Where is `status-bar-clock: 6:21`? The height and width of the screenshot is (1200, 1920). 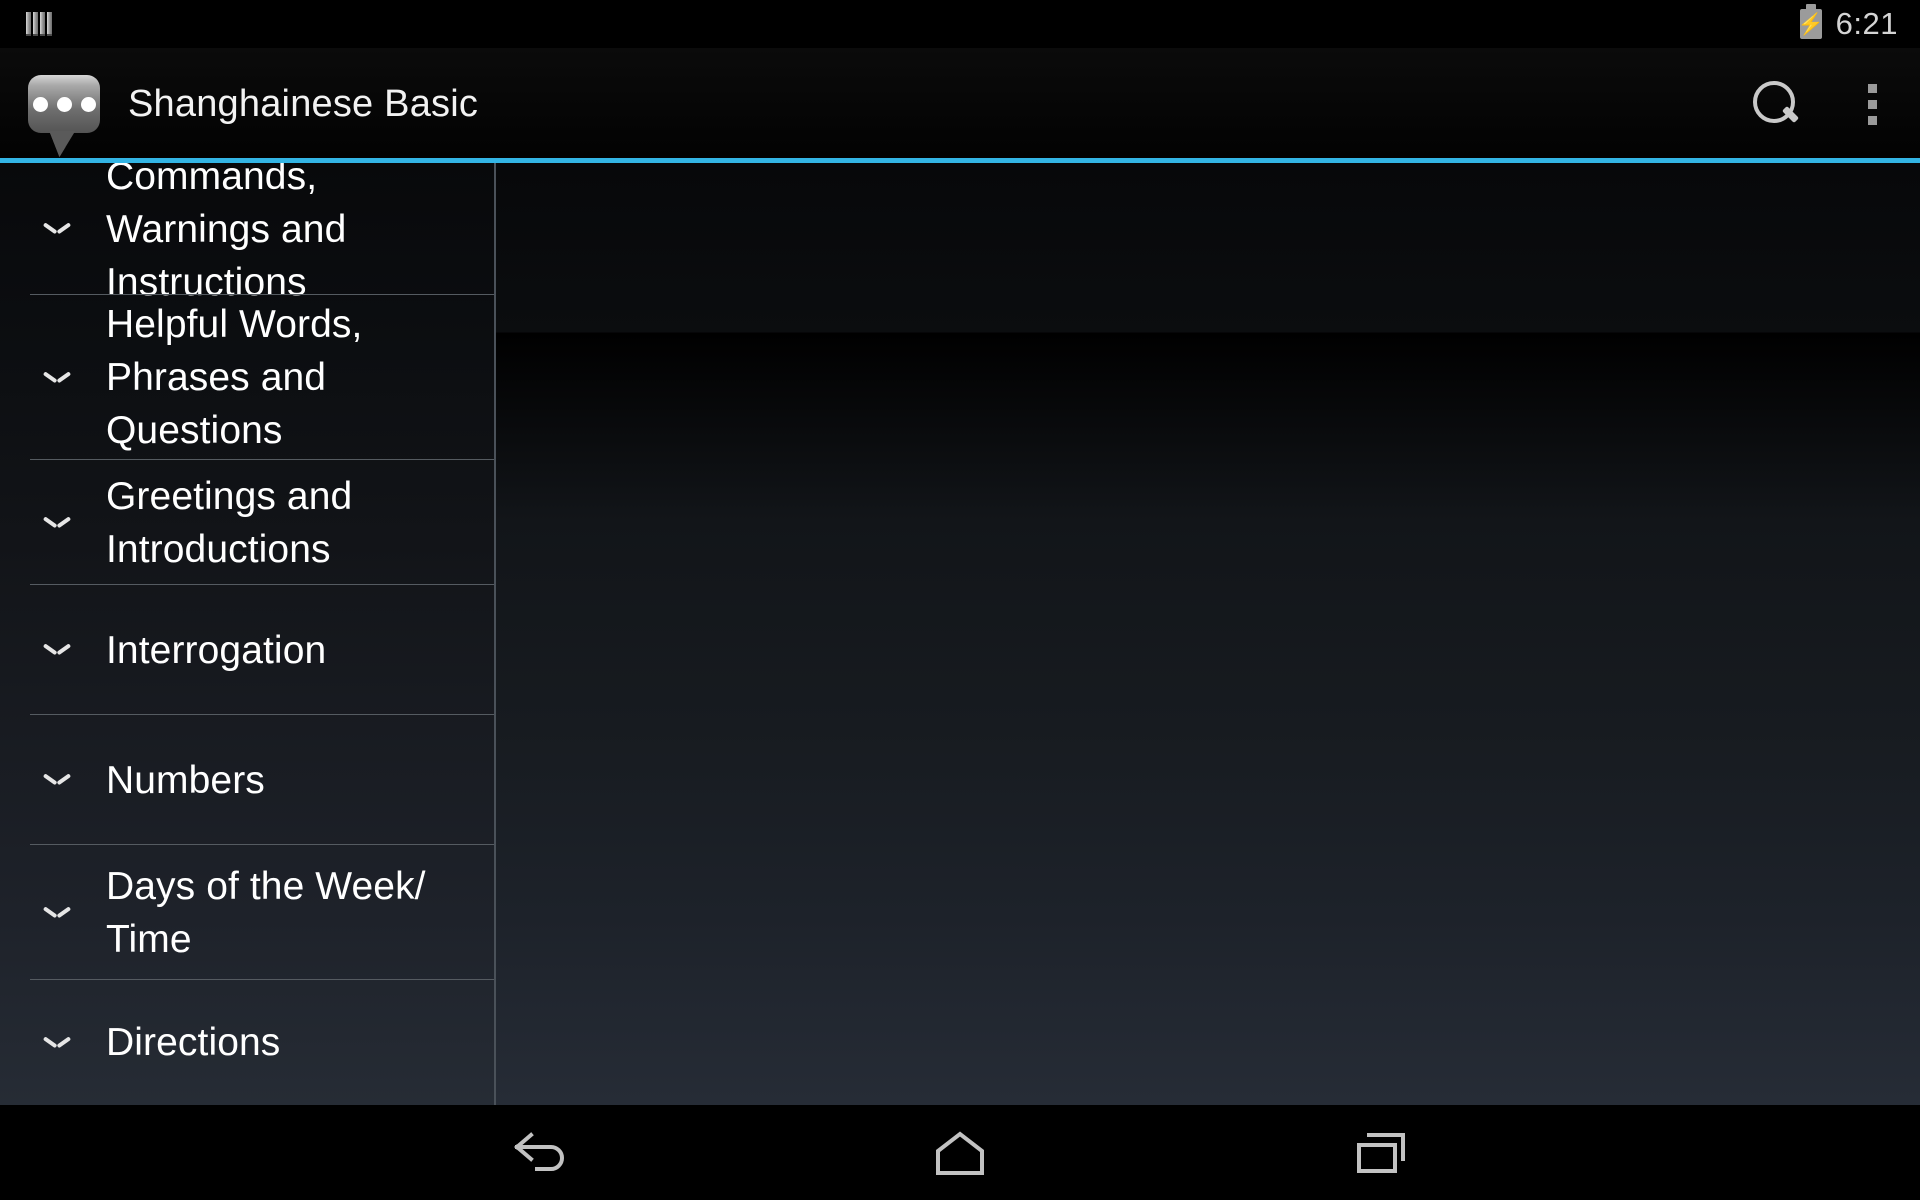
status-bar-clock: 6:21 is located at coordinates (1866, 23).